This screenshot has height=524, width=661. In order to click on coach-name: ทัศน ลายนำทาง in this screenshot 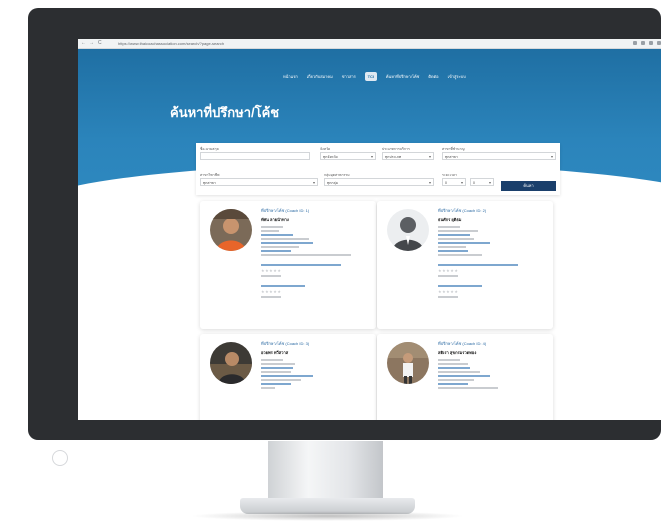, I will do `click(275, 219)`.